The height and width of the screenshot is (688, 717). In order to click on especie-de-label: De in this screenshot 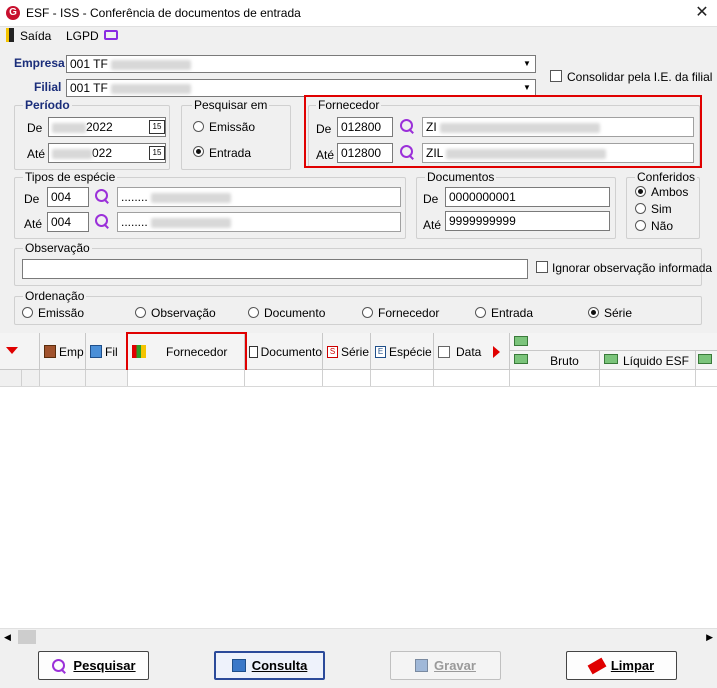, I will do `click(32, 199)`.